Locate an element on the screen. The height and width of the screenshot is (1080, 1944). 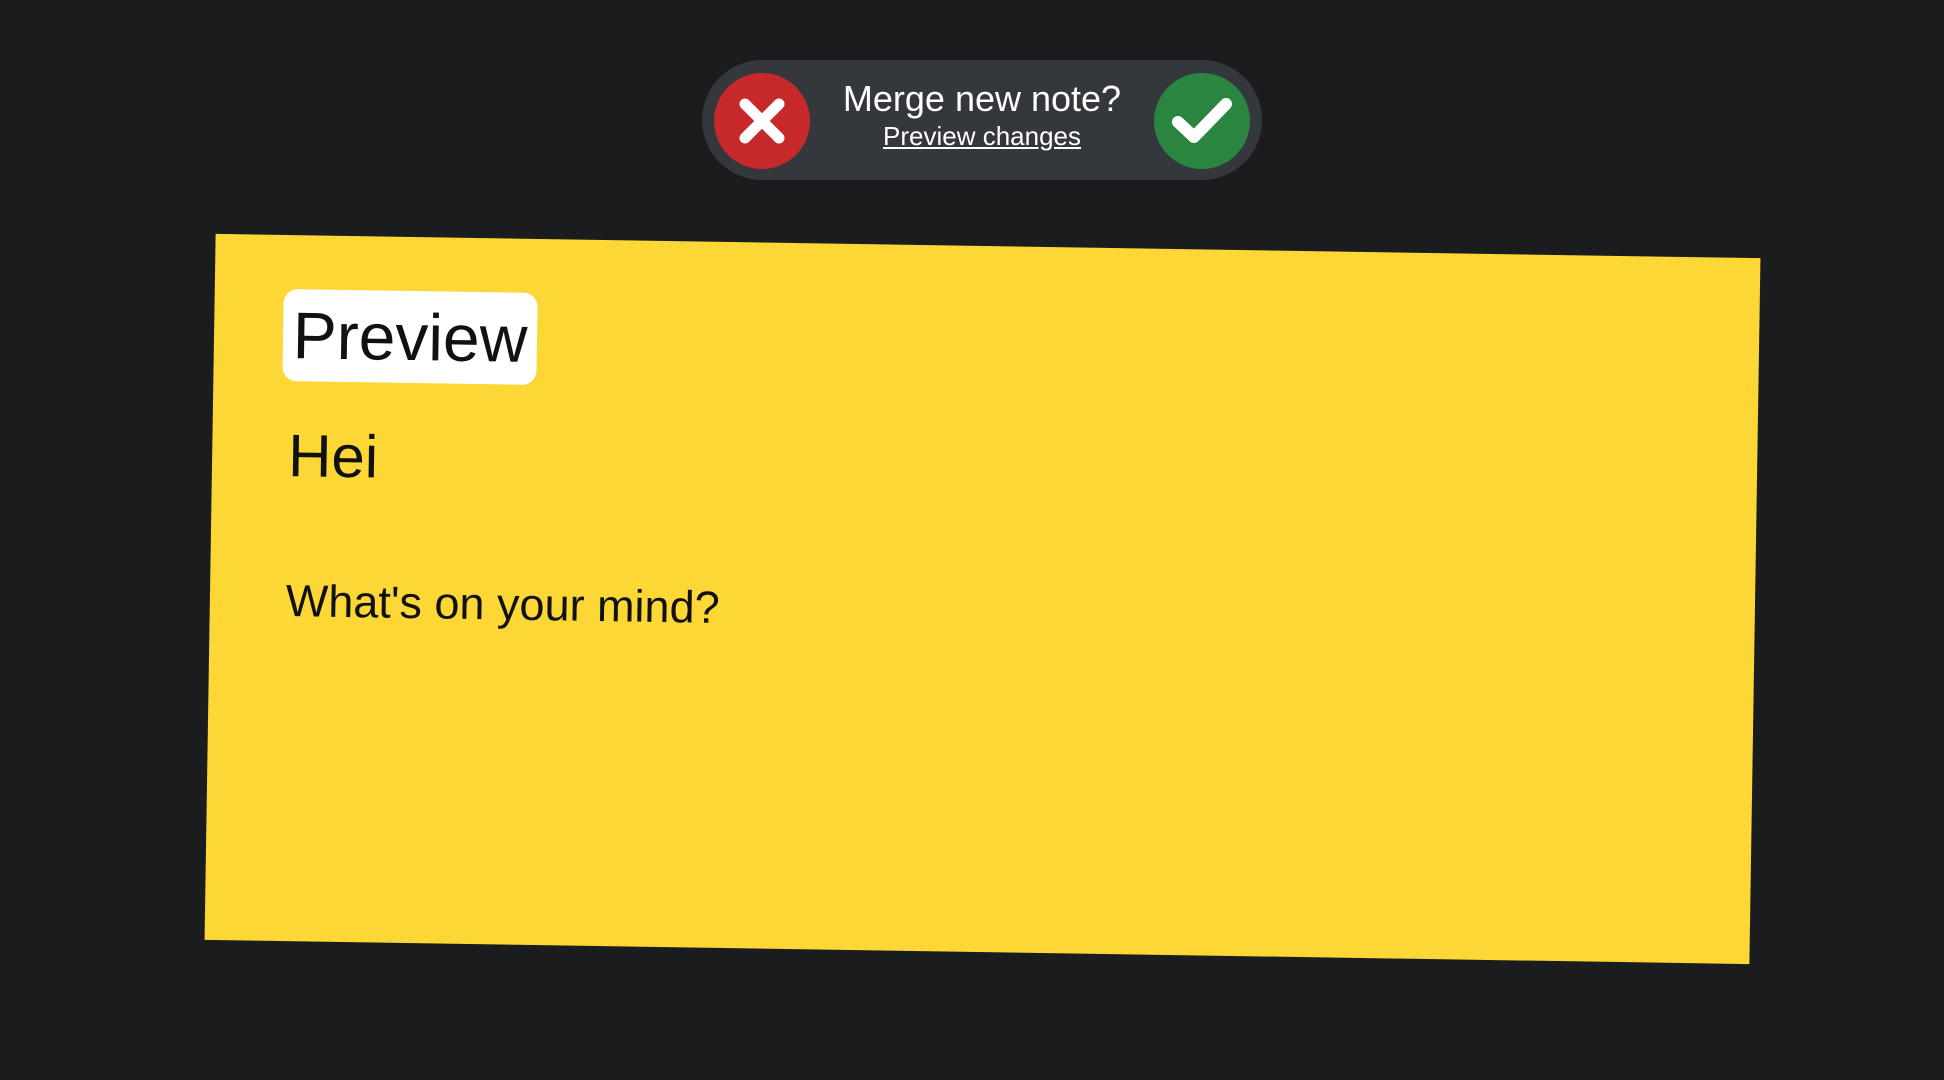
preview-changes-link: Preview changes is located at coordinates (982, 136).